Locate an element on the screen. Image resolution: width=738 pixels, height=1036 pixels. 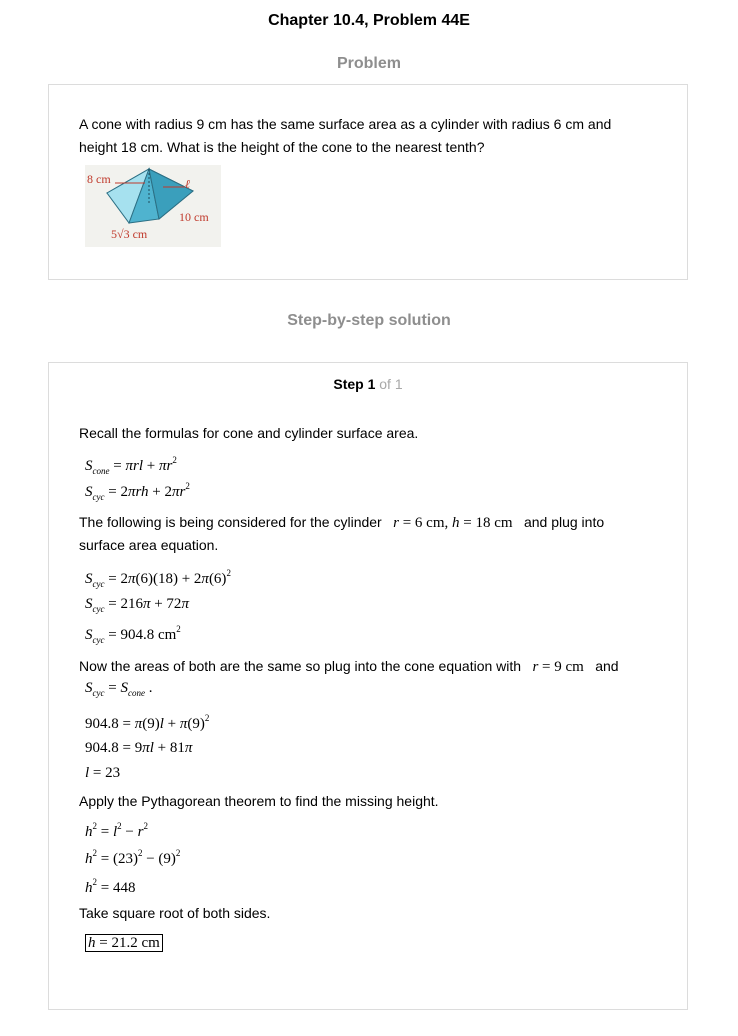
equation-cylinder-simplify: Scyc = 216π + 72π is located at coordinates (137, 605).